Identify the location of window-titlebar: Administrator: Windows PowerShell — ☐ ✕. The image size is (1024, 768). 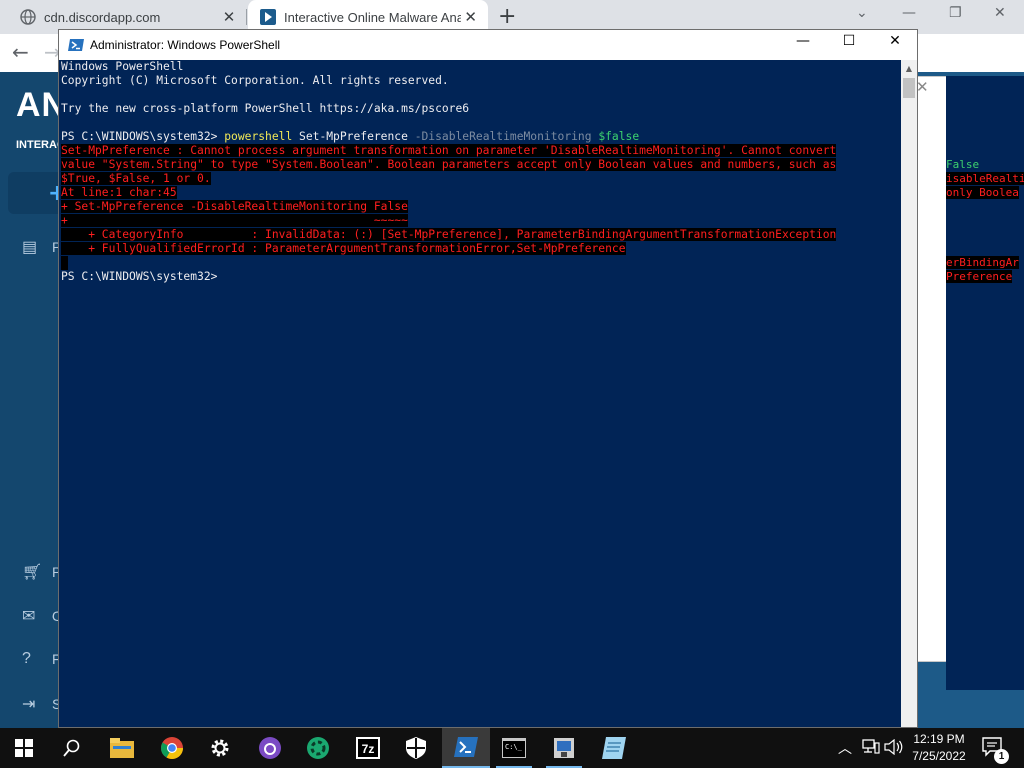
(488, 45).